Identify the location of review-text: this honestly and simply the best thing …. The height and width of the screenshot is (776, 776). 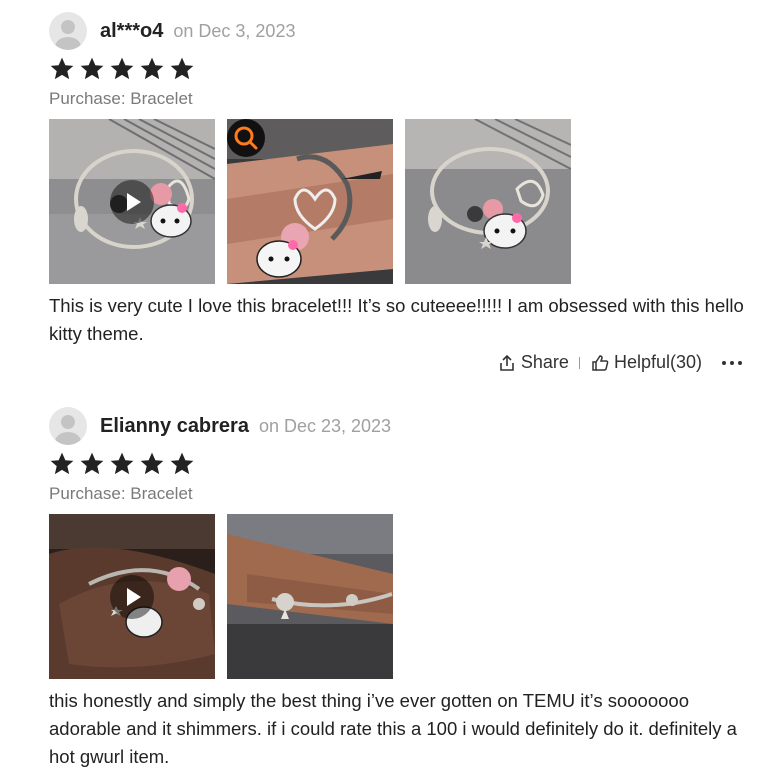
(393, 728).